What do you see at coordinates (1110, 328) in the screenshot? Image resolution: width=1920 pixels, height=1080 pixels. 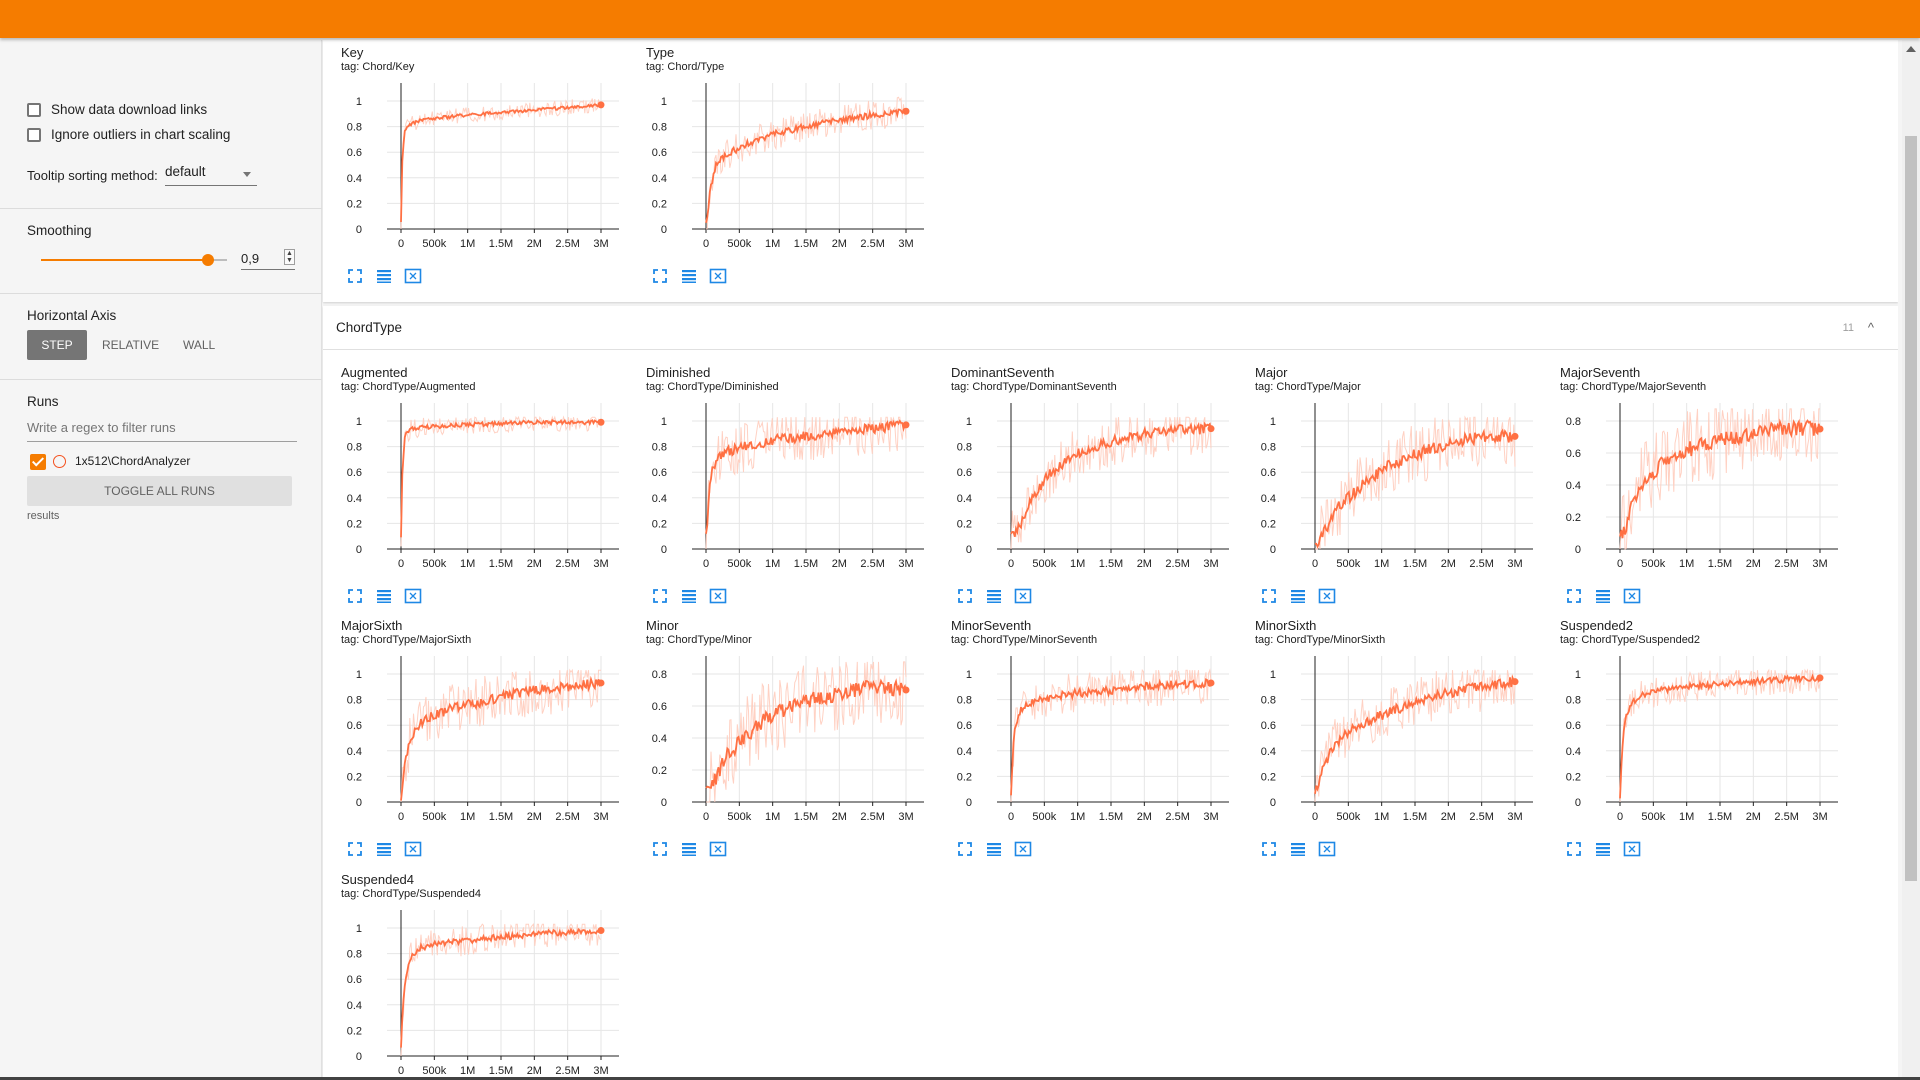 I see `group-header: ChordType 11 ^` at bounding box center [1110, 328].